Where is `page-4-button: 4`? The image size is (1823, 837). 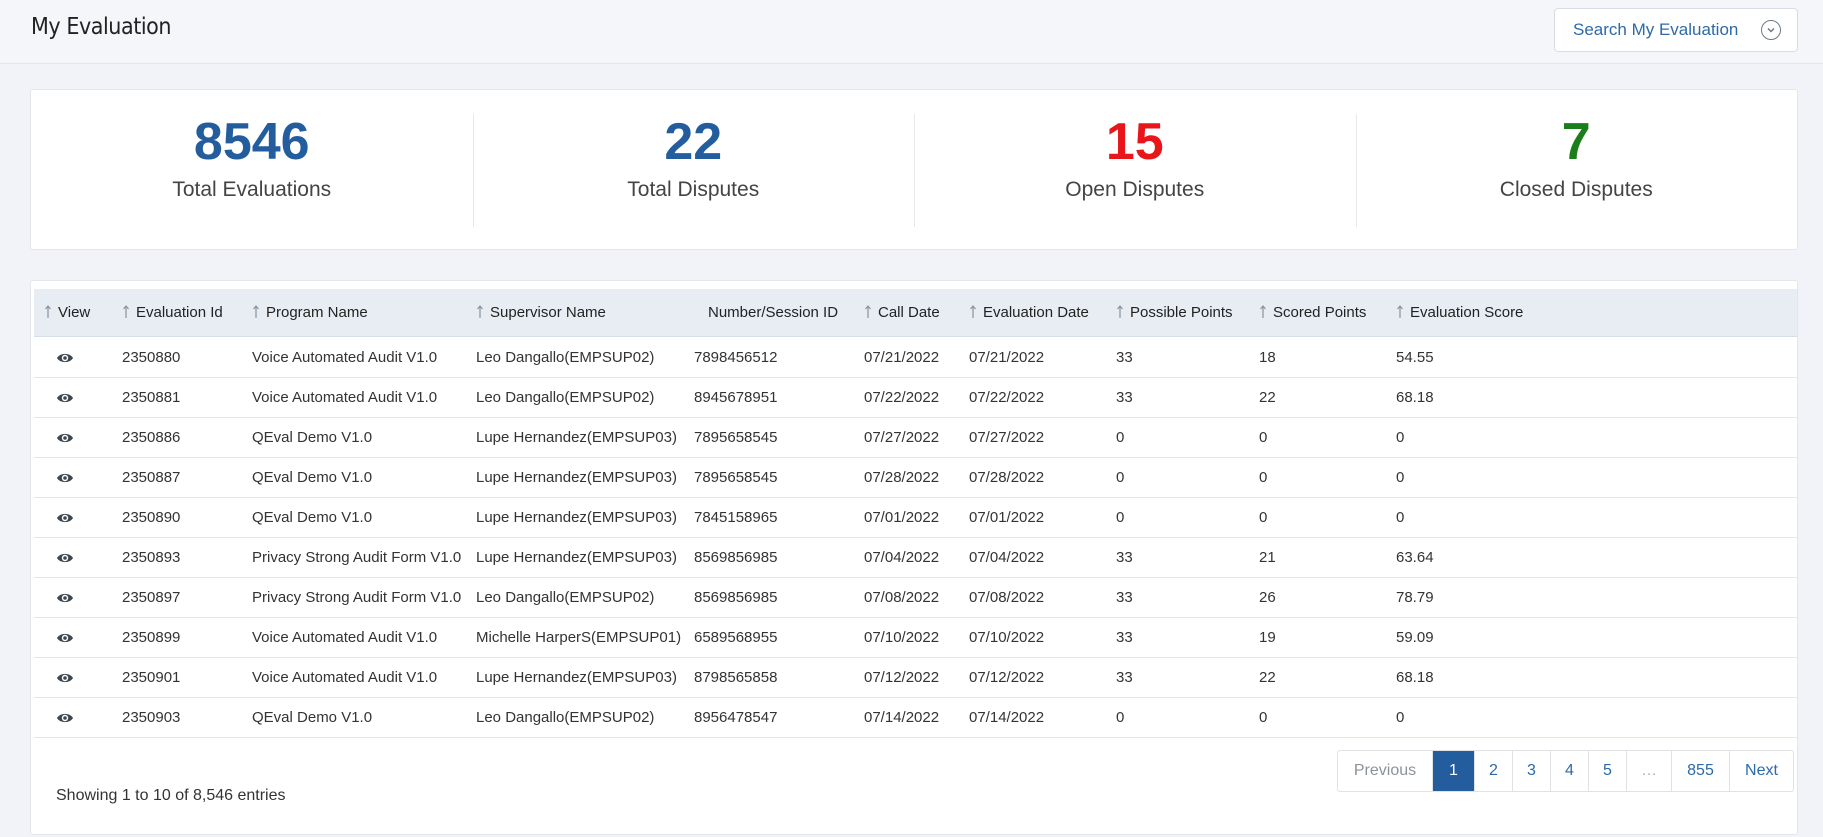 page-4-button: 4 is located at coordinates (1569, 771).